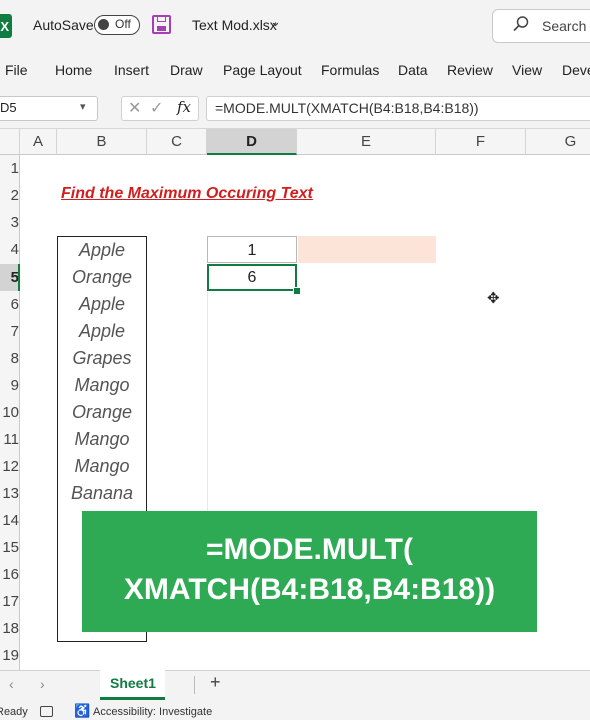 Image resolution: width=590 pixels, height=720 pixels. I want to click on toggle-knob, so click(103, 24).